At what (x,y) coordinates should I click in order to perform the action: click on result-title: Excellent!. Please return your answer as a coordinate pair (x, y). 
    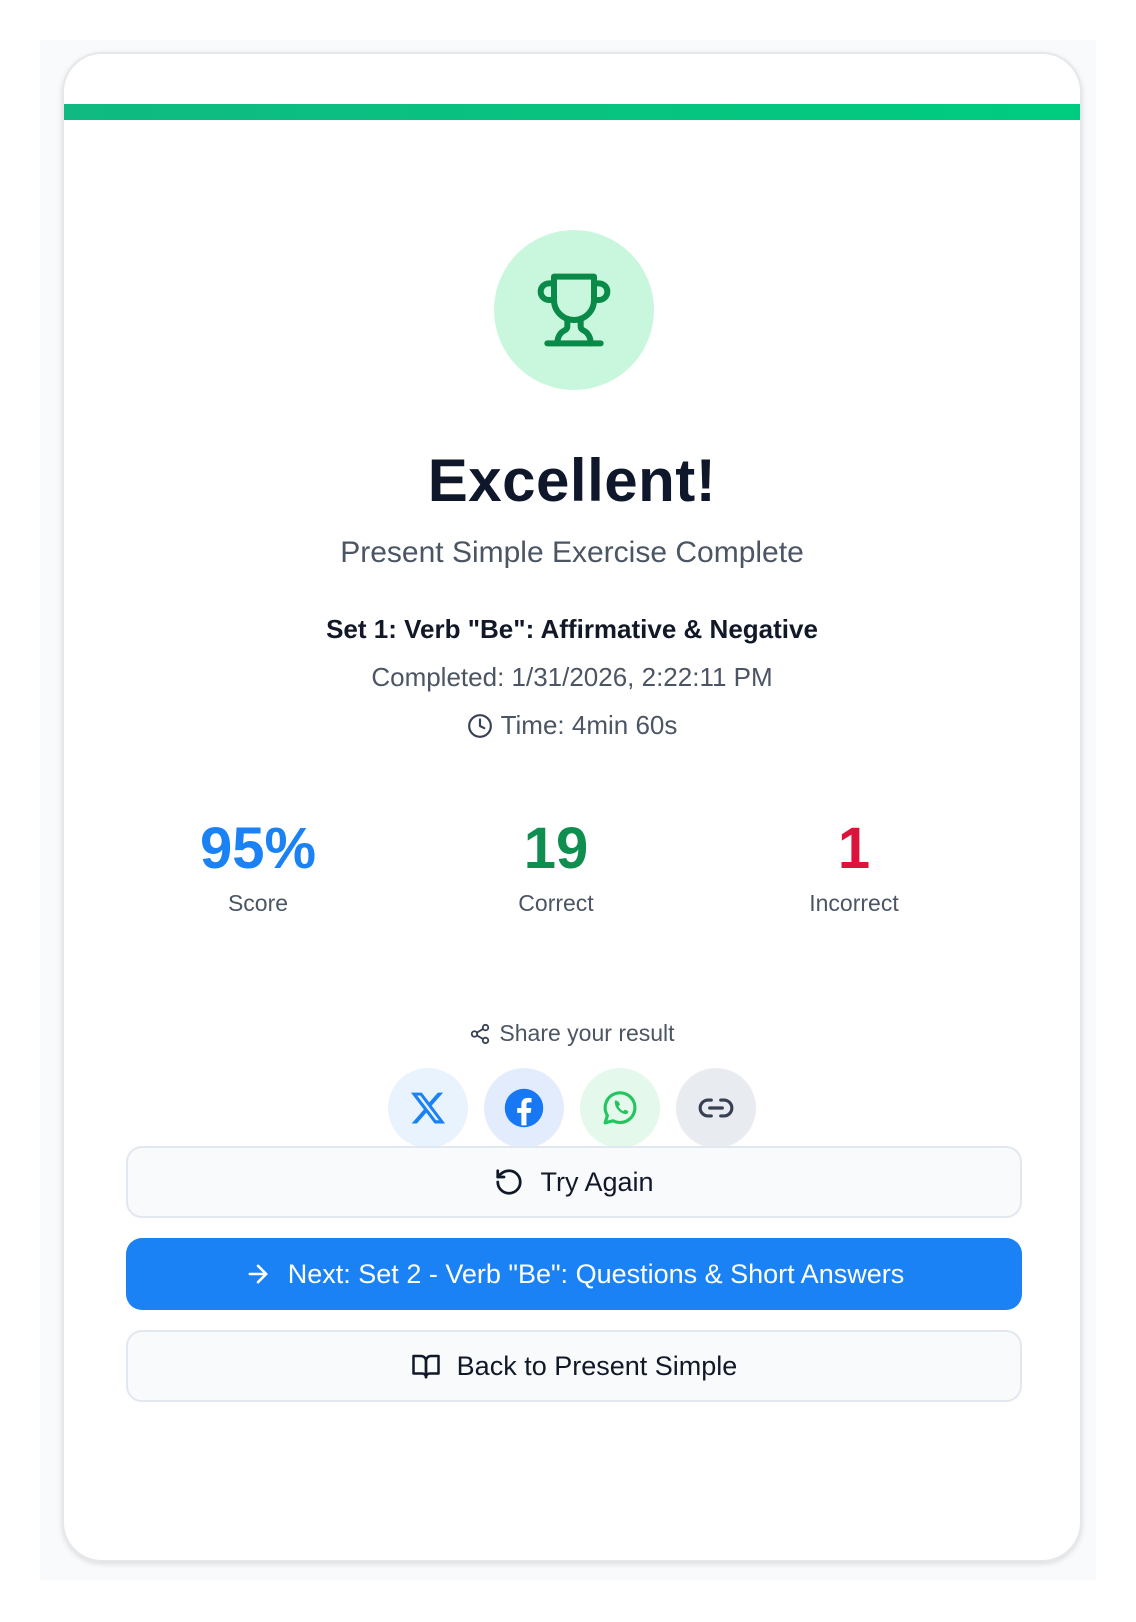
    Looking at the image, I should click on (572, 480).